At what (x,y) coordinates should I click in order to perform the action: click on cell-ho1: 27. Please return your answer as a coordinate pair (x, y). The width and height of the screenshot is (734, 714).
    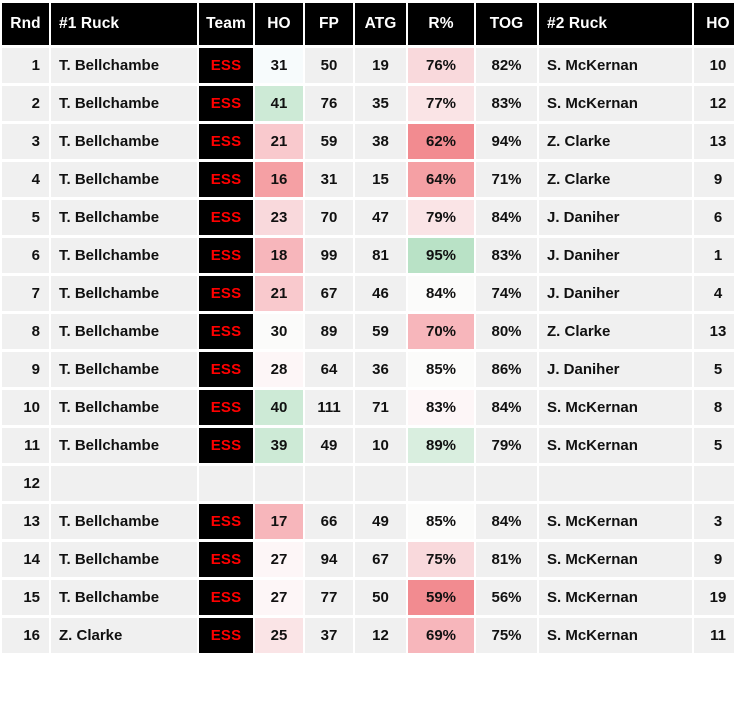
    Looking at the image, I should click on (279, 597).